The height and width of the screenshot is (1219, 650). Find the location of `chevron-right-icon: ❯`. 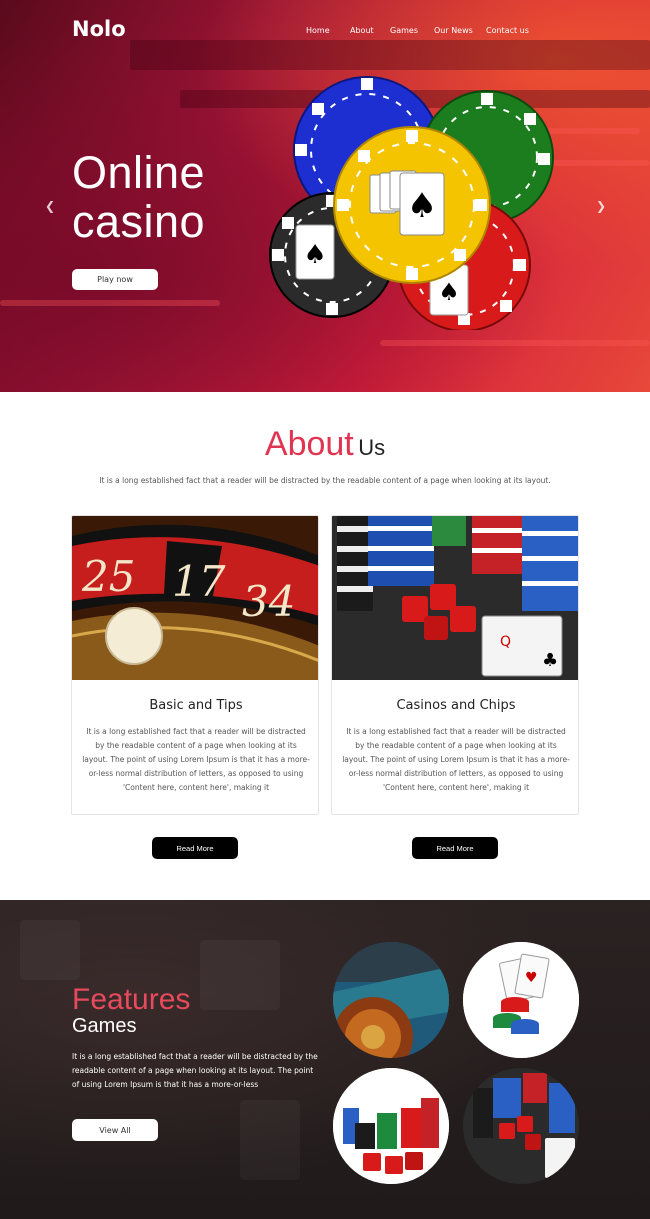

chevron-right-icon: ❯ is located at coordinates (601, 206).